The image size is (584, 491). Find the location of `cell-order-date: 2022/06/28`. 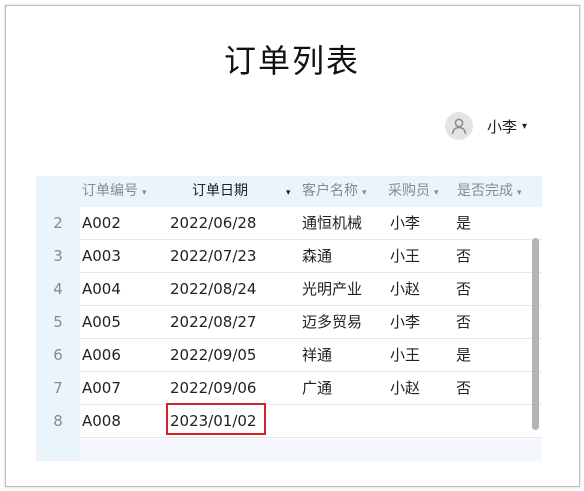

cell-order-date: 2022/06/28 is located at coordinates (213, 223).